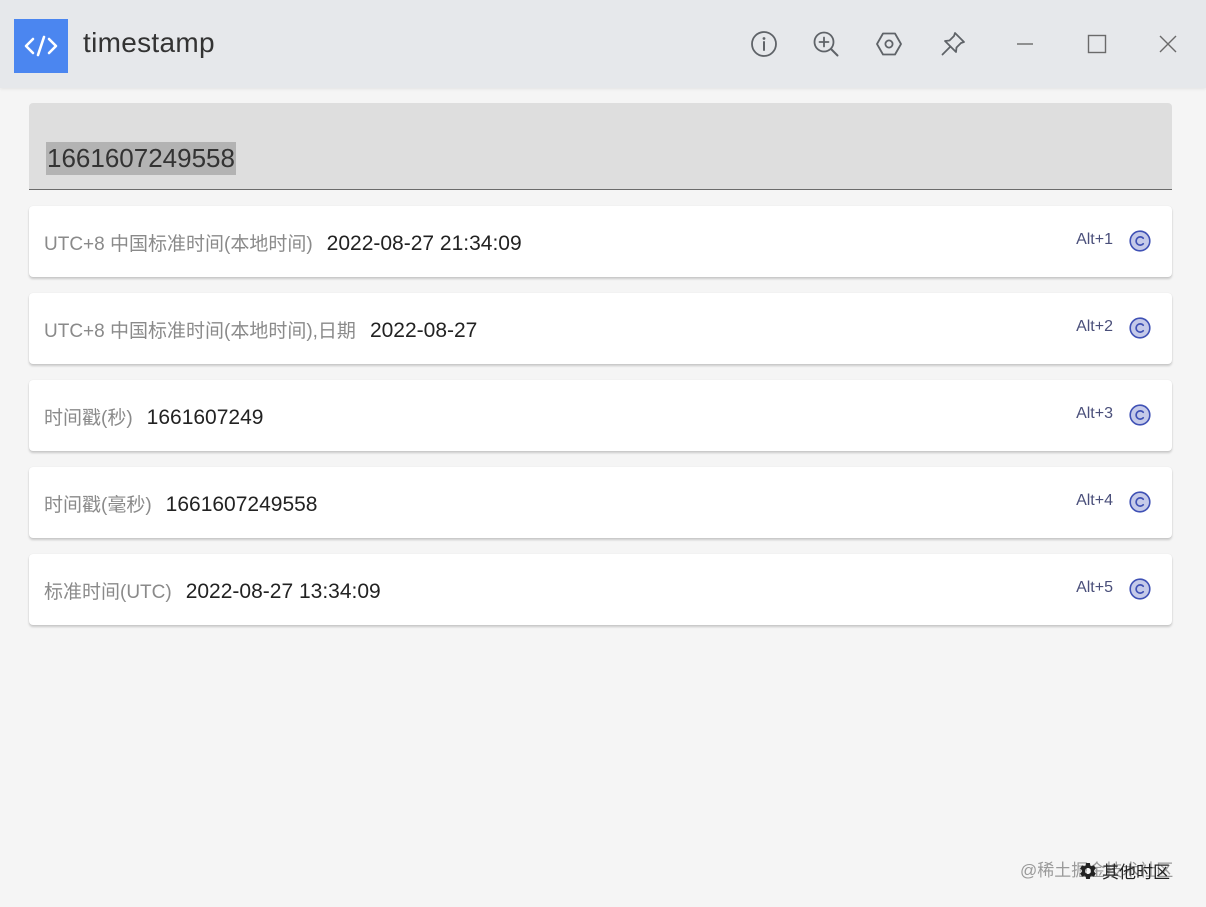  What do you see at coordinates (98, 505) in the screenshot?
I see `result-label: 时间戳(毫秒)` at bounding box center [98, 505].